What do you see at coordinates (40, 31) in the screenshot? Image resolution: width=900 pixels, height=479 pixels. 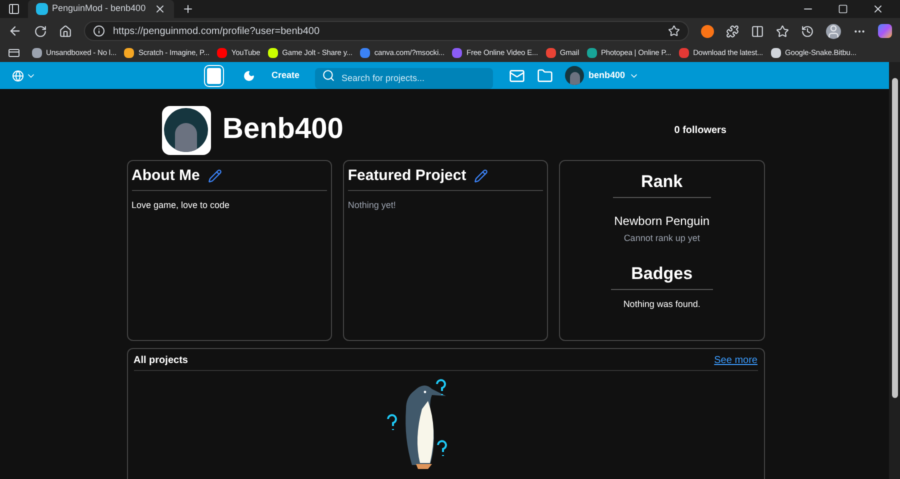 I see `reload-icon` at bounding box center [40, 31].